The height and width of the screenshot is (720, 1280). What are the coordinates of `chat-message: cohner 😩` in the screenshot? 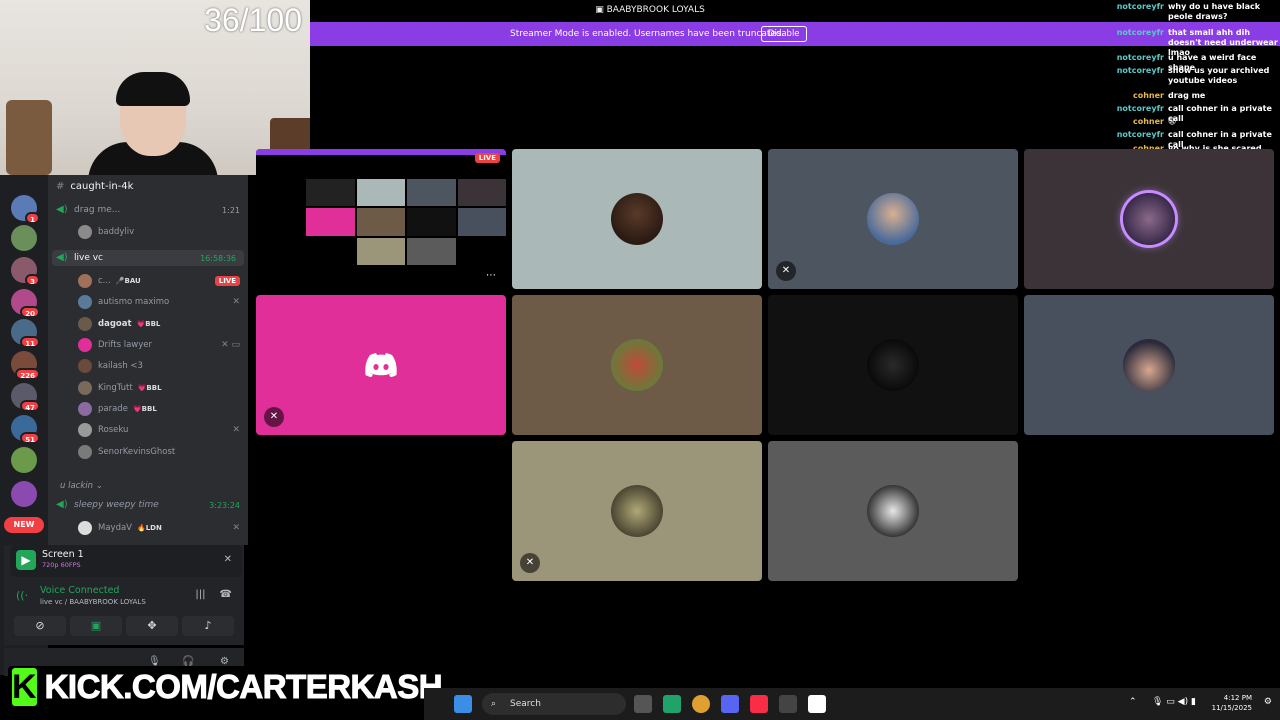 It's located at (1155, 121).